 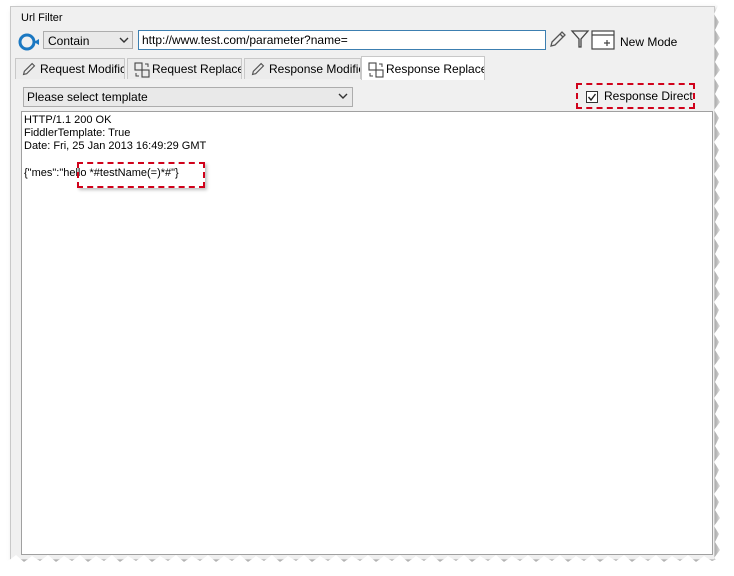 I want to click on tab-request-replace: Request Replace, so click(x=184, y=68).